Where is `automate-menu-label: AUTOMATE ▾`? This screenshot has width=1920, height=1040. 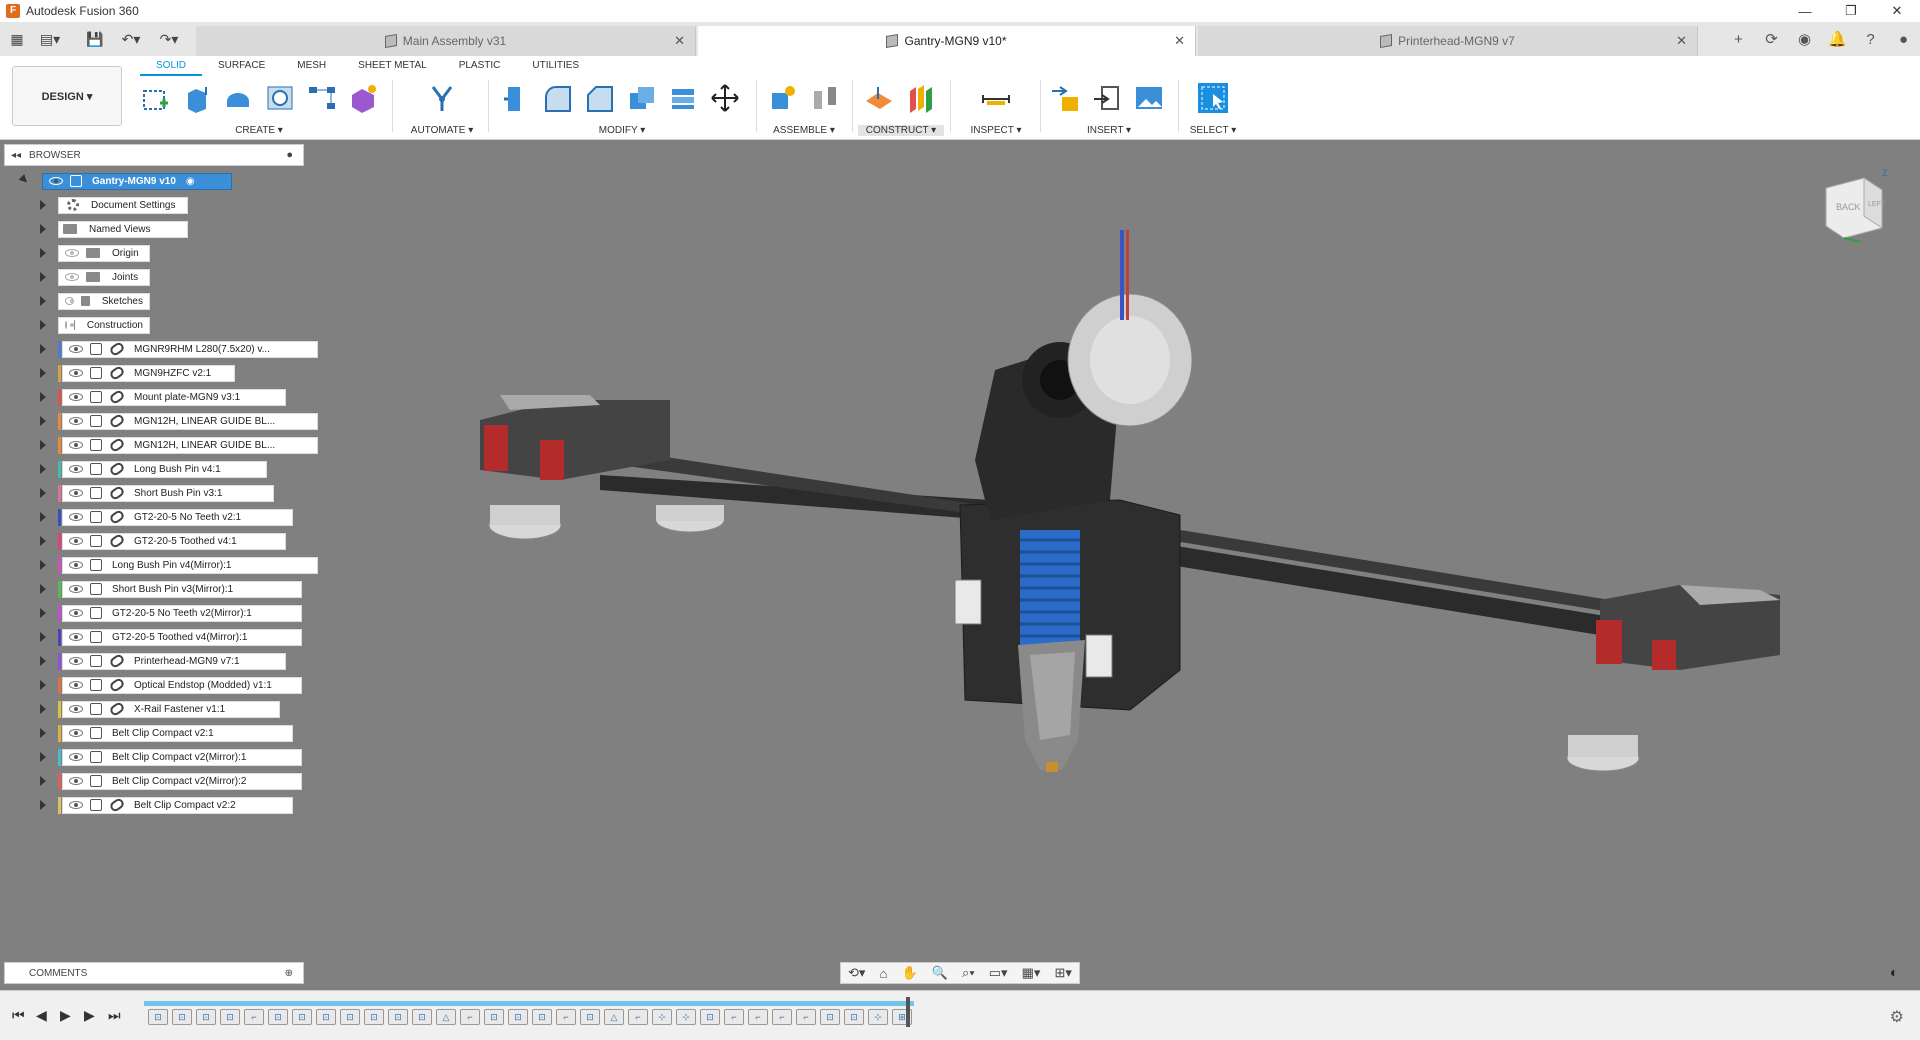
automate-menu-label: AUTOMATE ▾ is located at coordinates (442, 130).